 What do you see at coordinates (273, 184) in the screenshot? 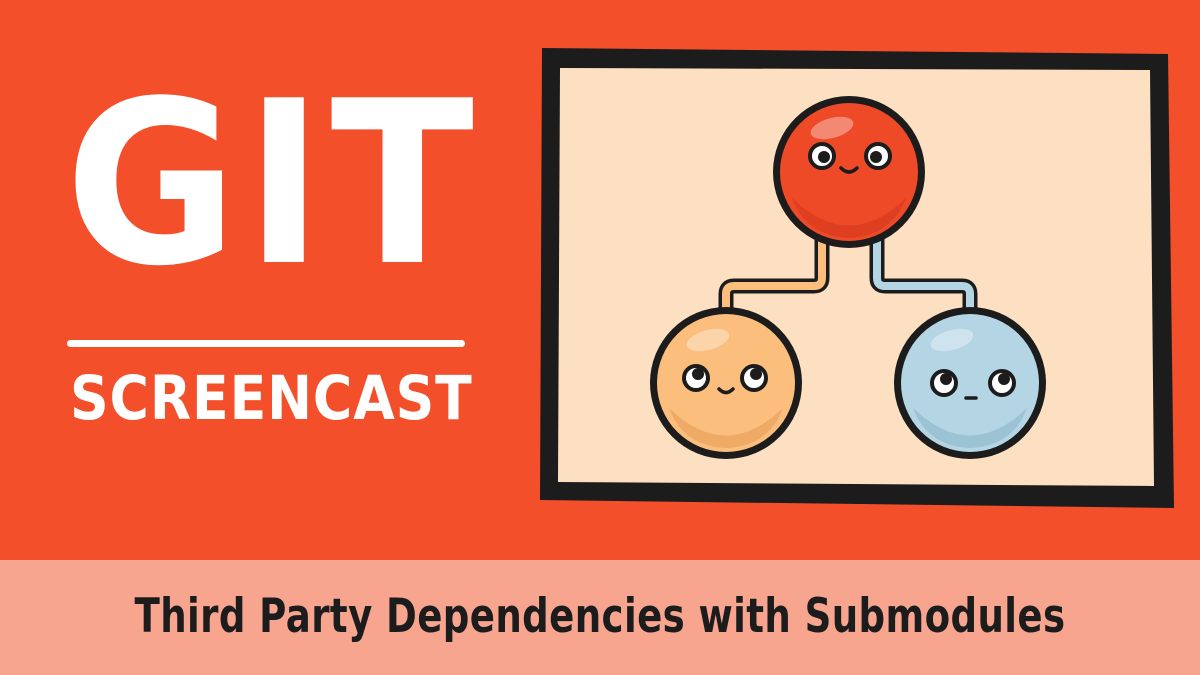
I see `brand-title: GIT` at bounding box center [273, 184].